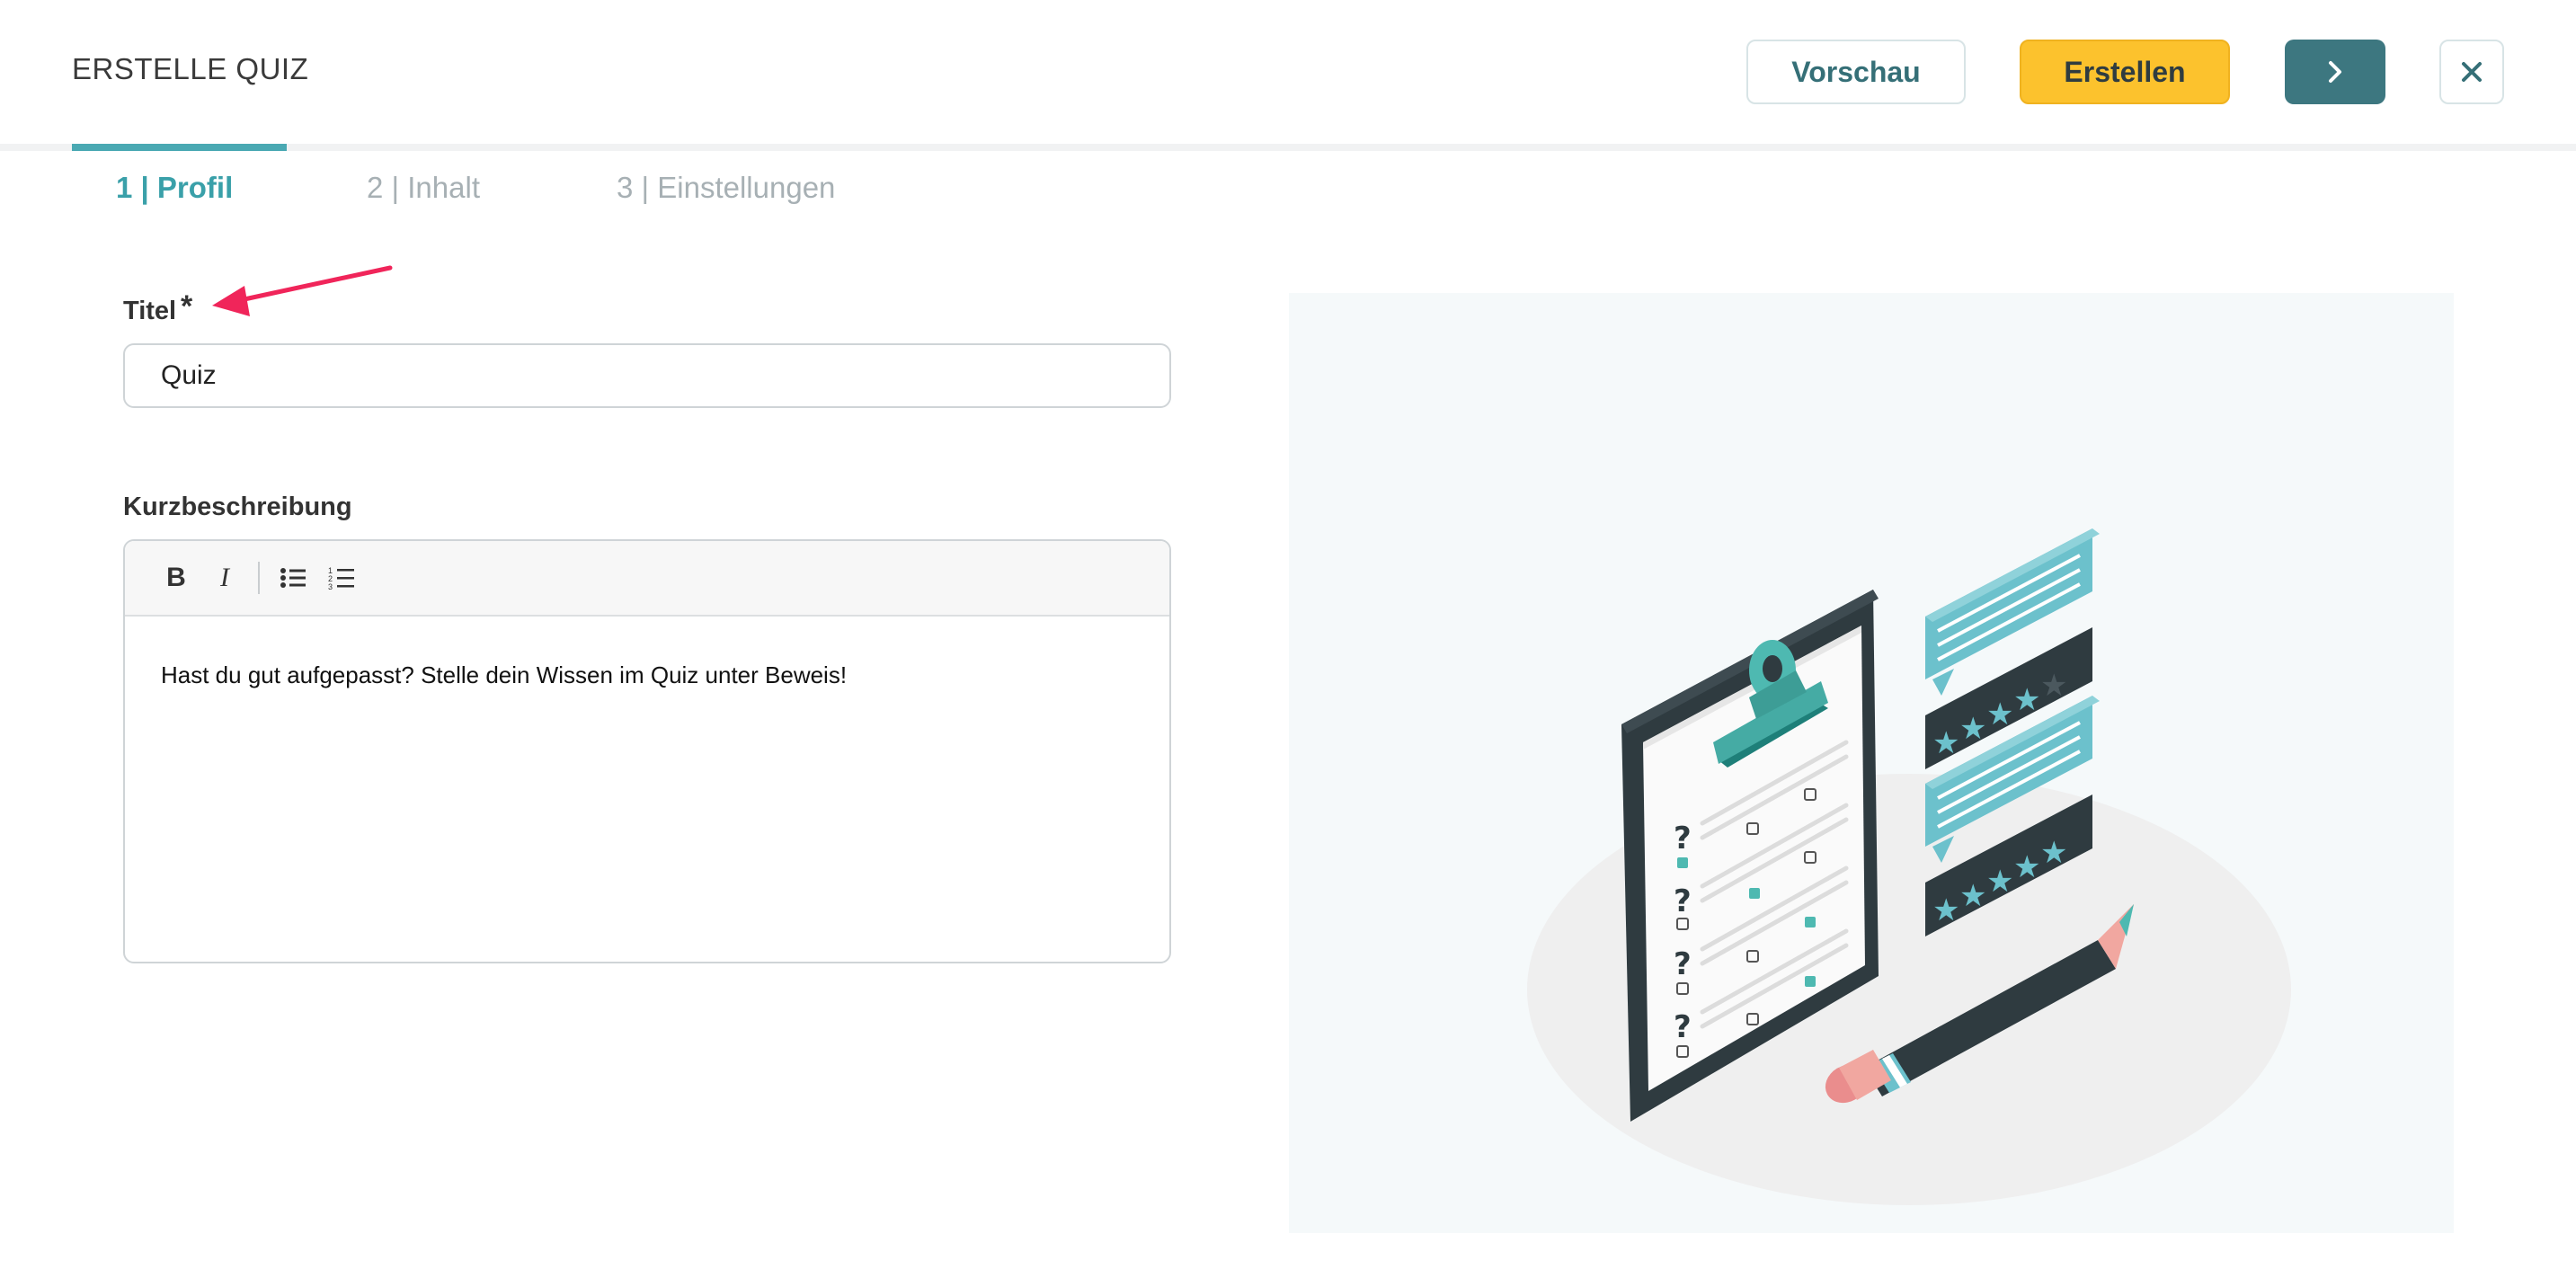 This screenshot has height=1278, width=2576. I want to click on numbered-list-button: 1 2 3, so click(341, 578).